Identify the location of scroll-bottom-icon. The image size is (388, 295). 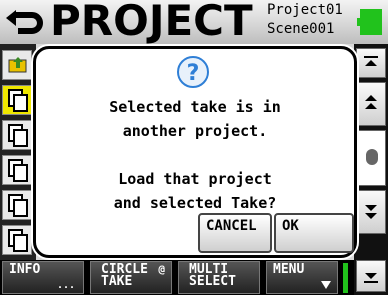
(371, 278).